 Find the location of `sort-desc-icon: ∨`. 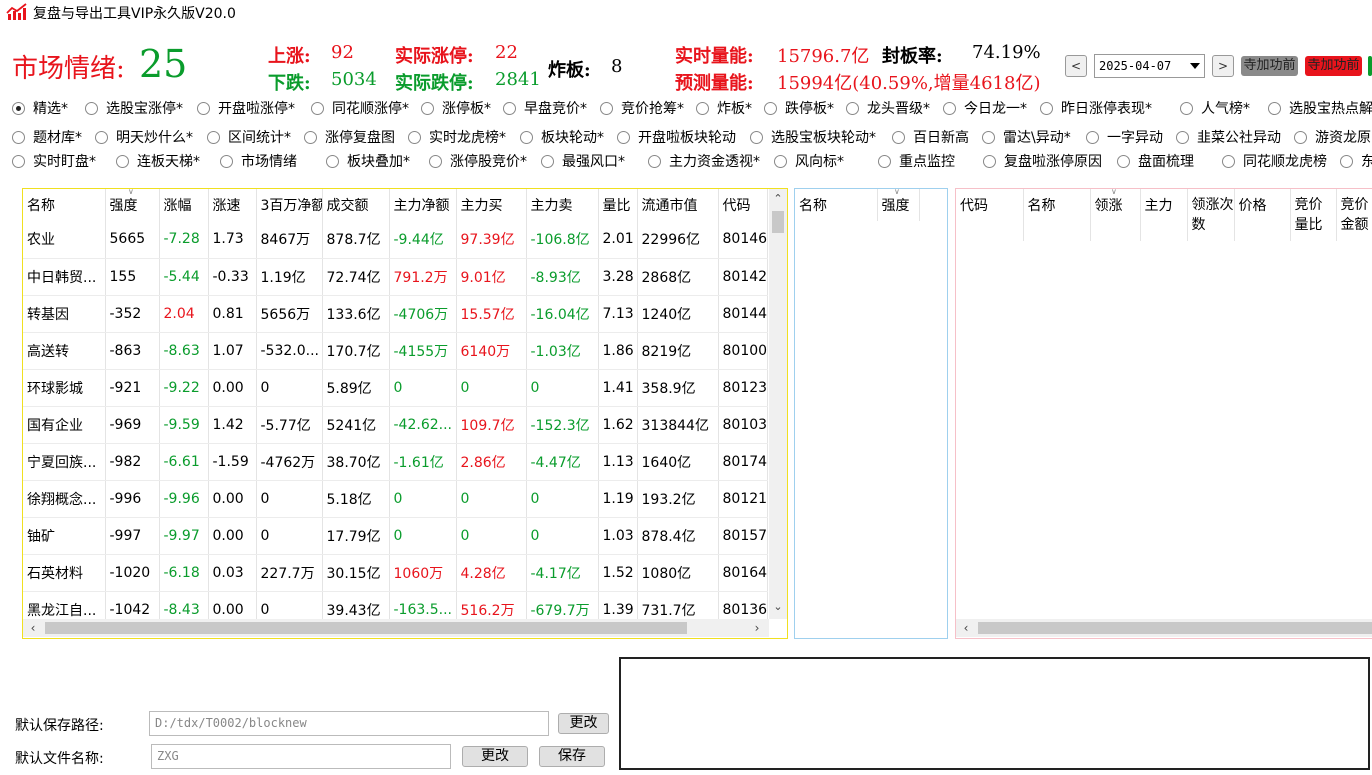

sort-desc-icon: ∨ is located at coordinates (1114, 192).